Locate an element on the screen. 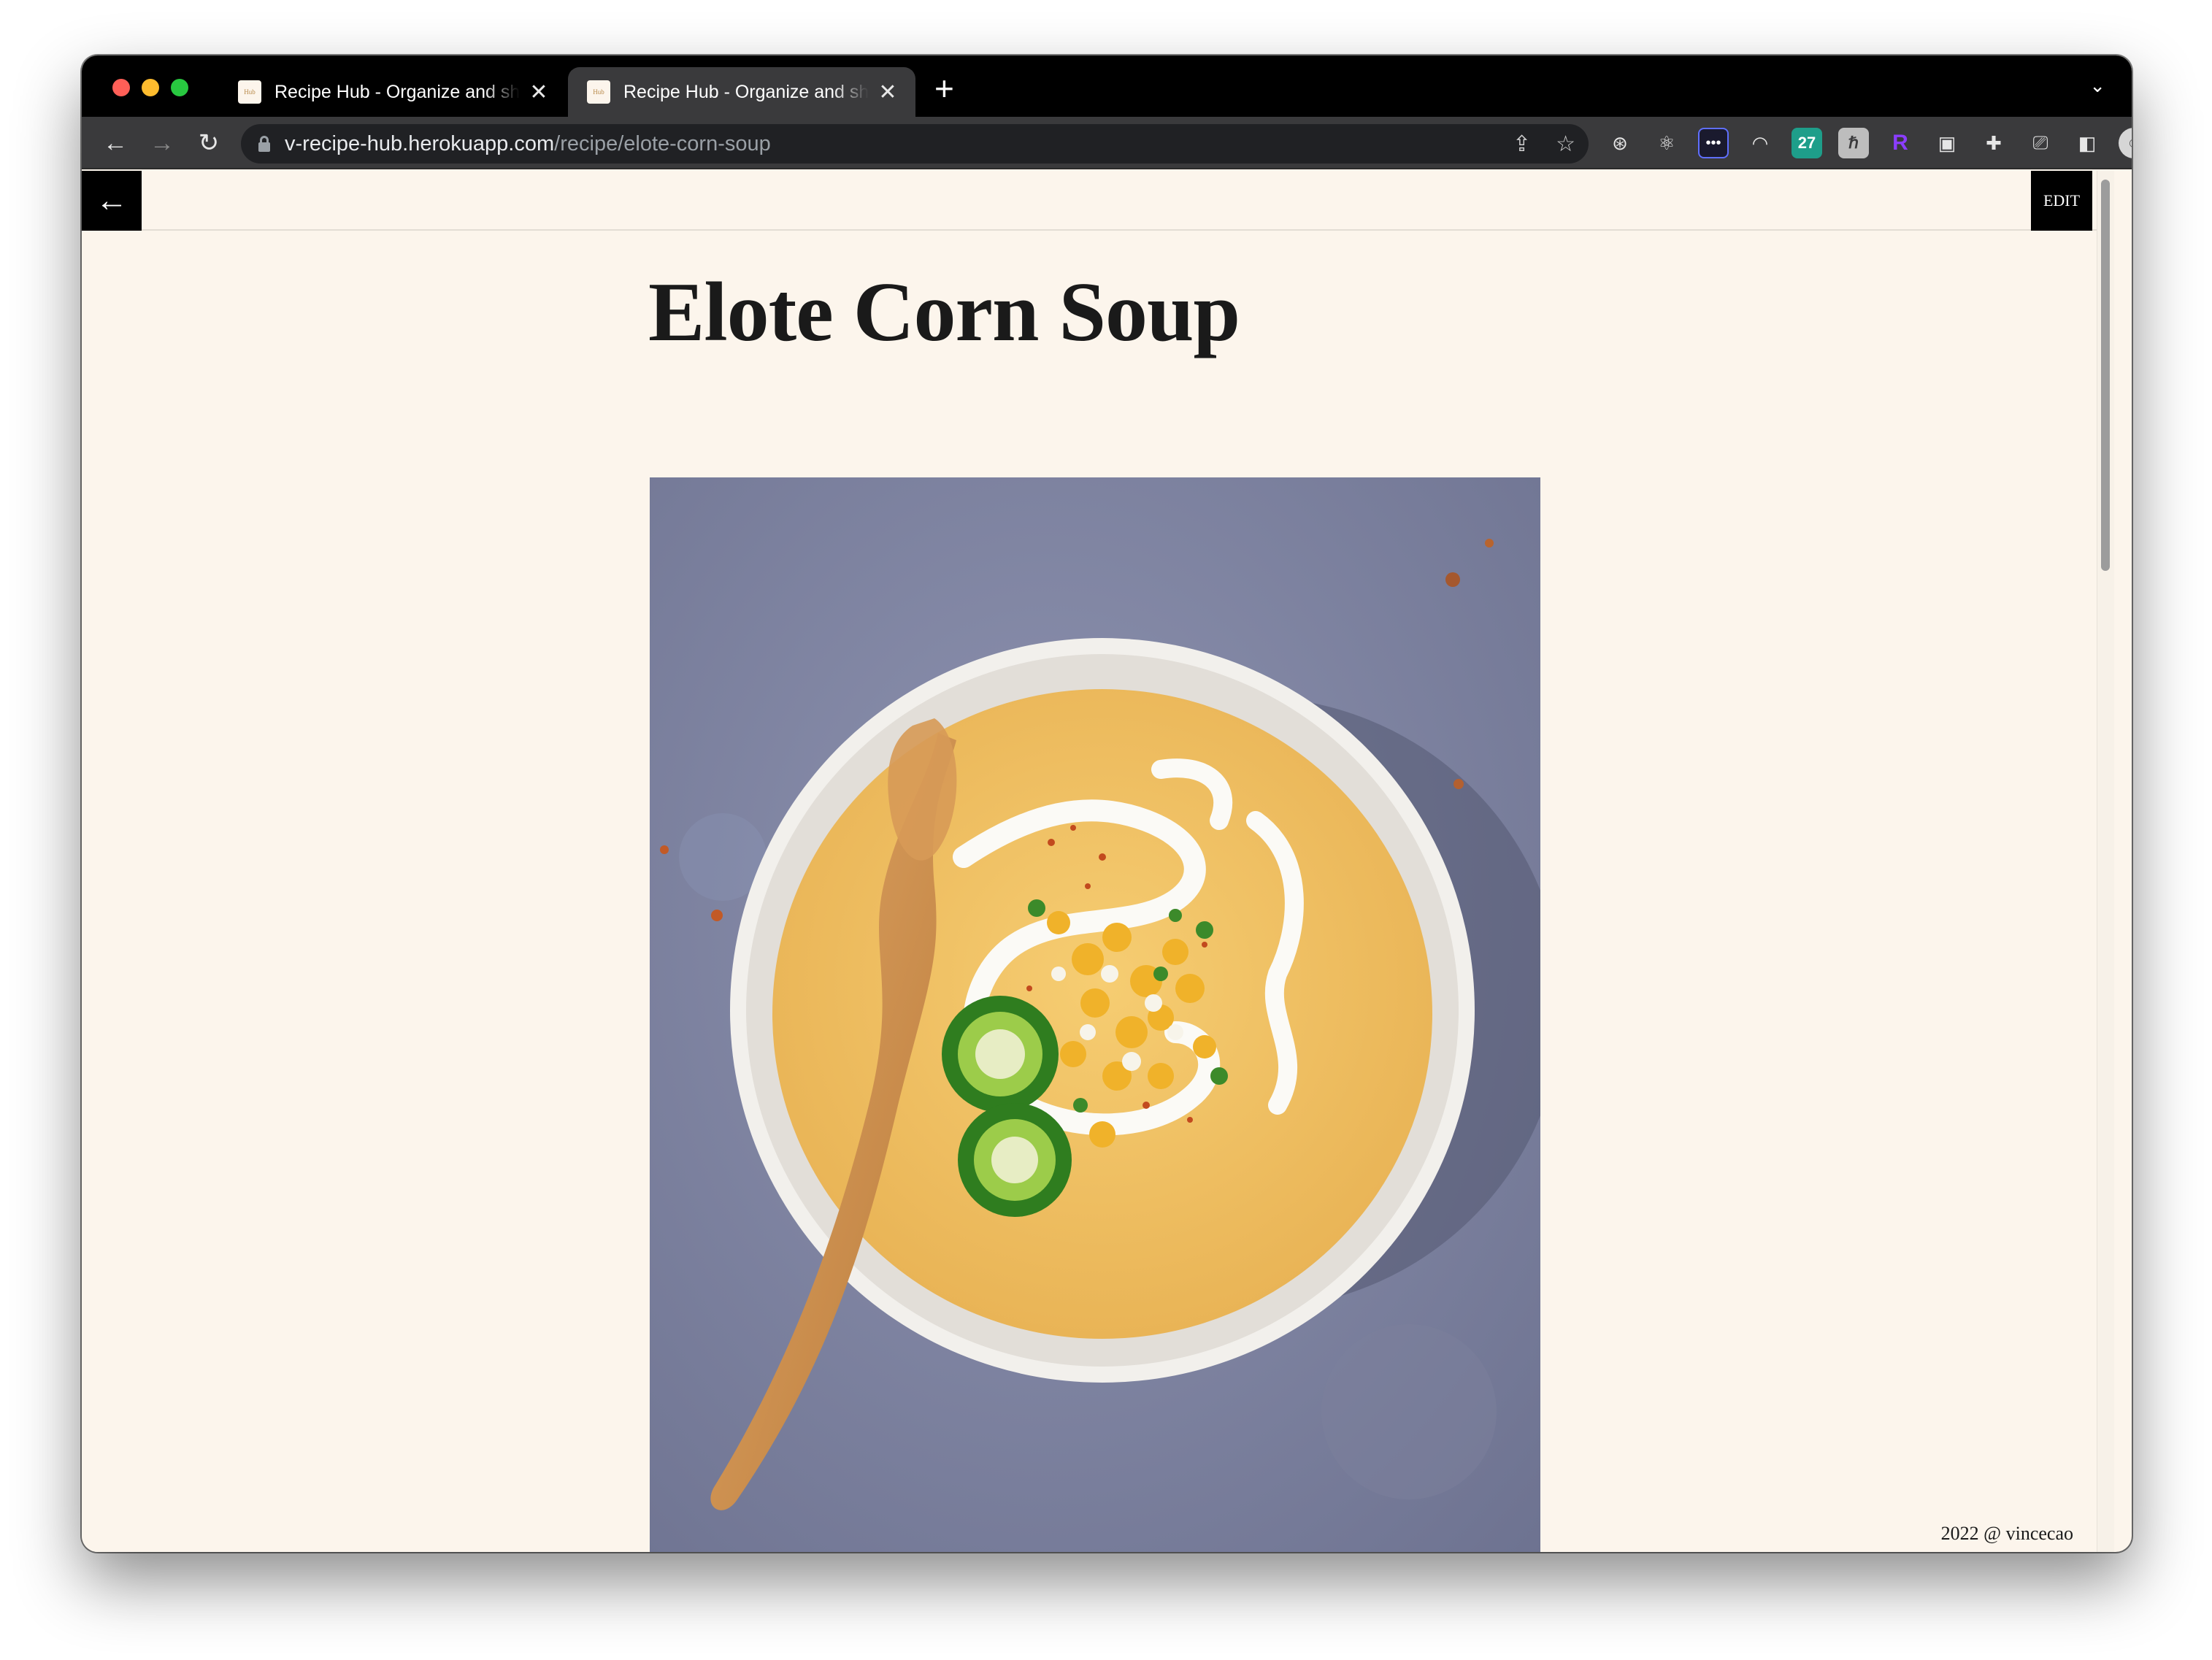 The image size is (2212, 1660). react-devtools-icon: ⚛ is located at coordinates (1666, 143).